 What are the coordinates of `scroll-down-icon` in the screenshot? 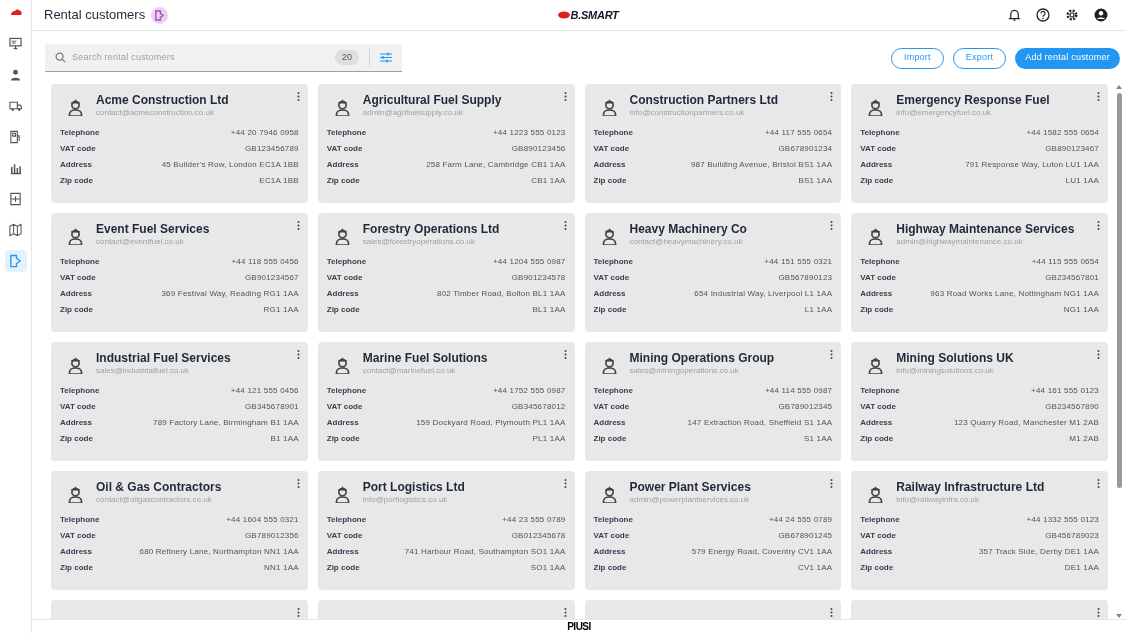 It's located at (1119, 616).